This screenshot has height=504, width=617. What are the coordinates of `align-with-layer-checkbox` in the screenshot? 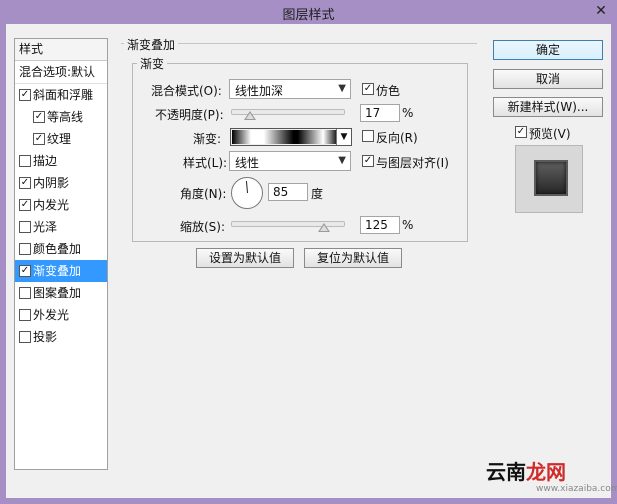 It's located at (368, 161).